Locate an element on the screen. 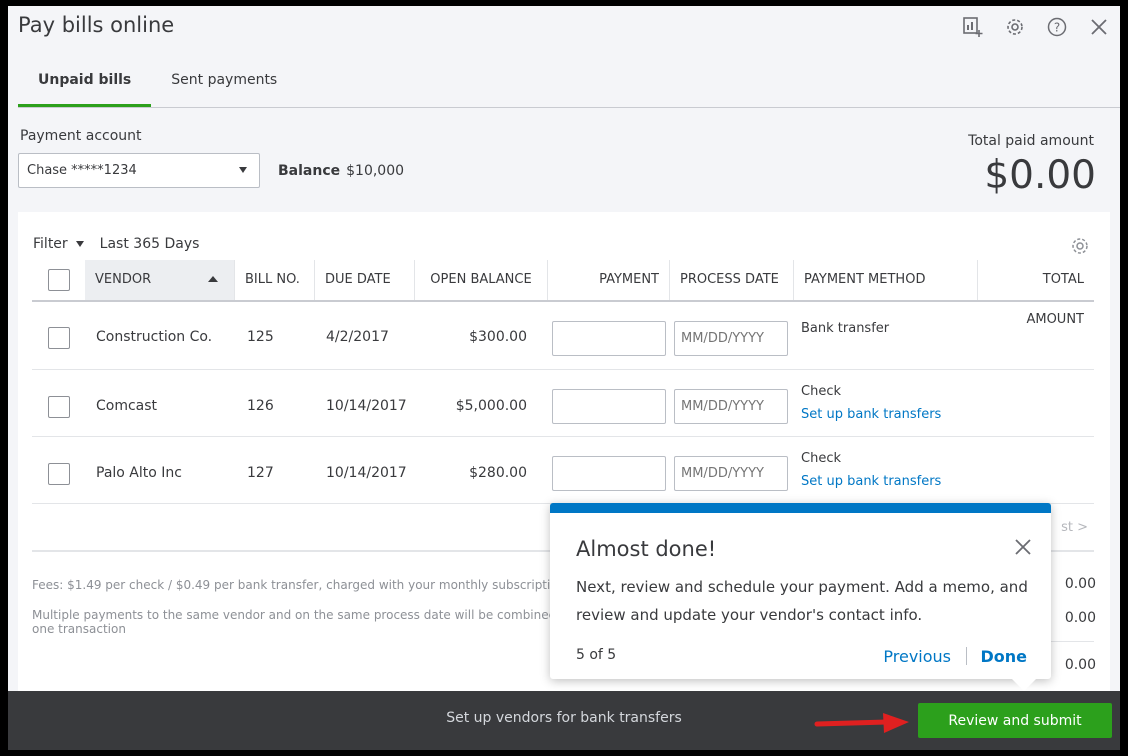 The height and width of the screenshot is (756, 1128). payment-account-select: Chase *****1234 is located at coordinates (139, 170).